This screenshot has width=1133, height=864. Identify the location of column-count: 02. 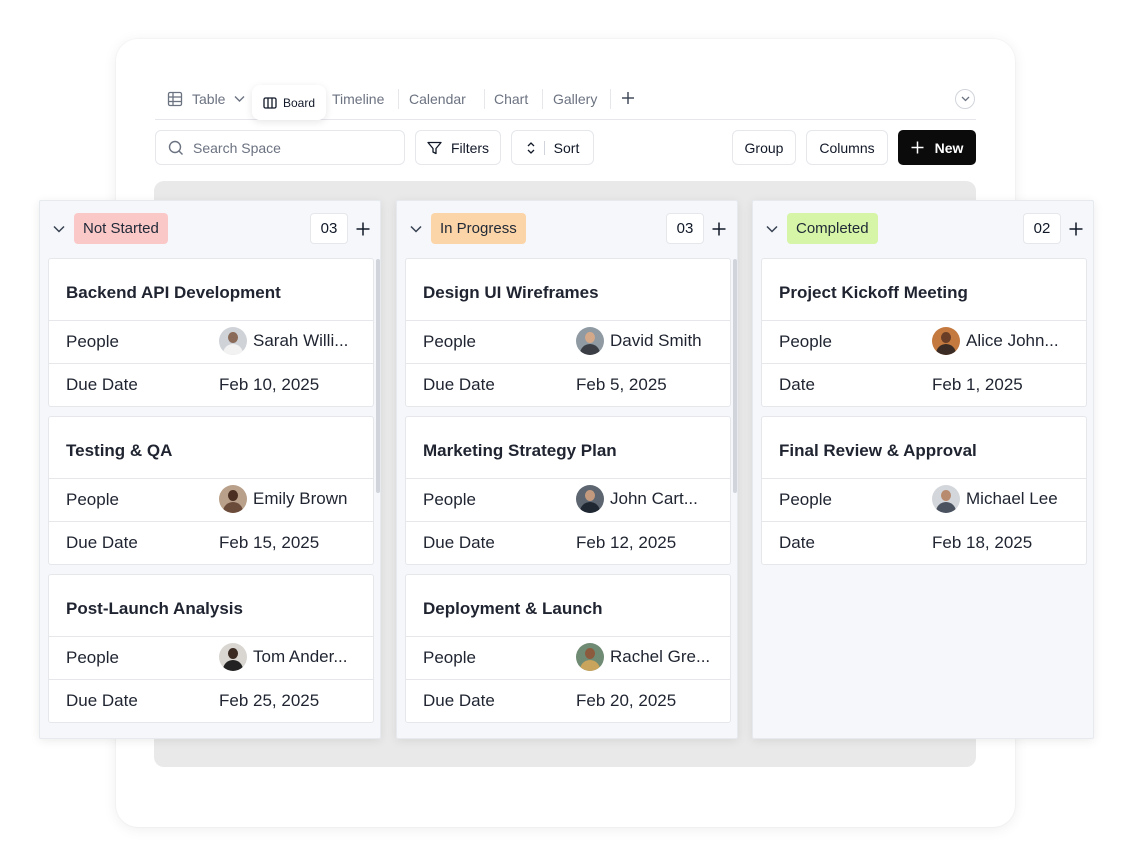
(1042, 228).